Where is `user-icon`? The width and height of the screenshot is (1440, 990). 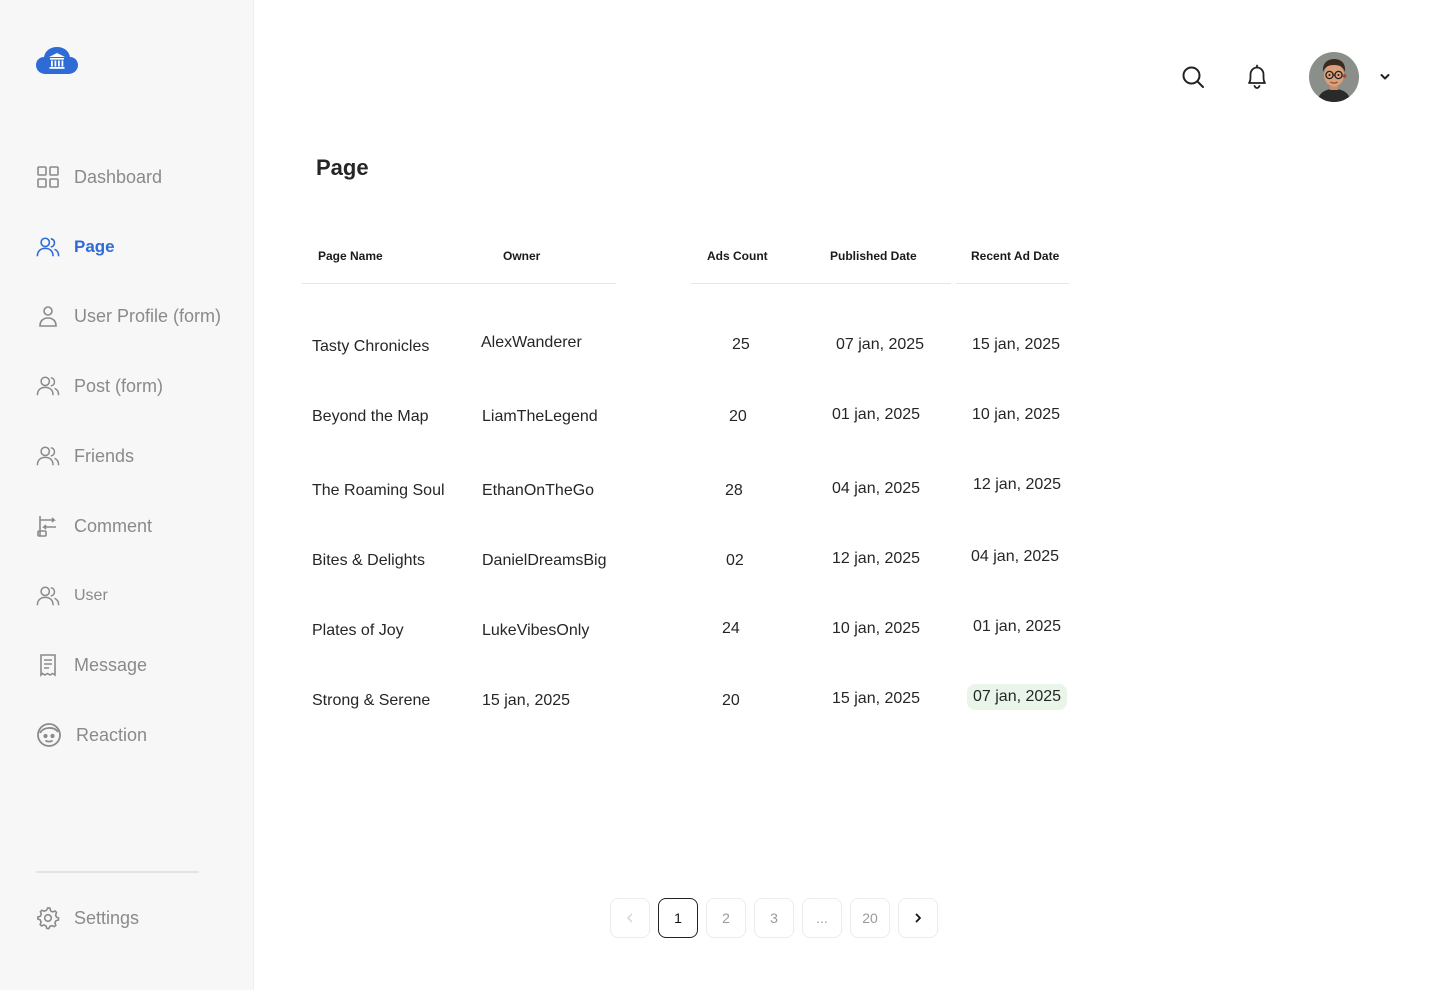 user-icon is located at coordinates (48, 316).